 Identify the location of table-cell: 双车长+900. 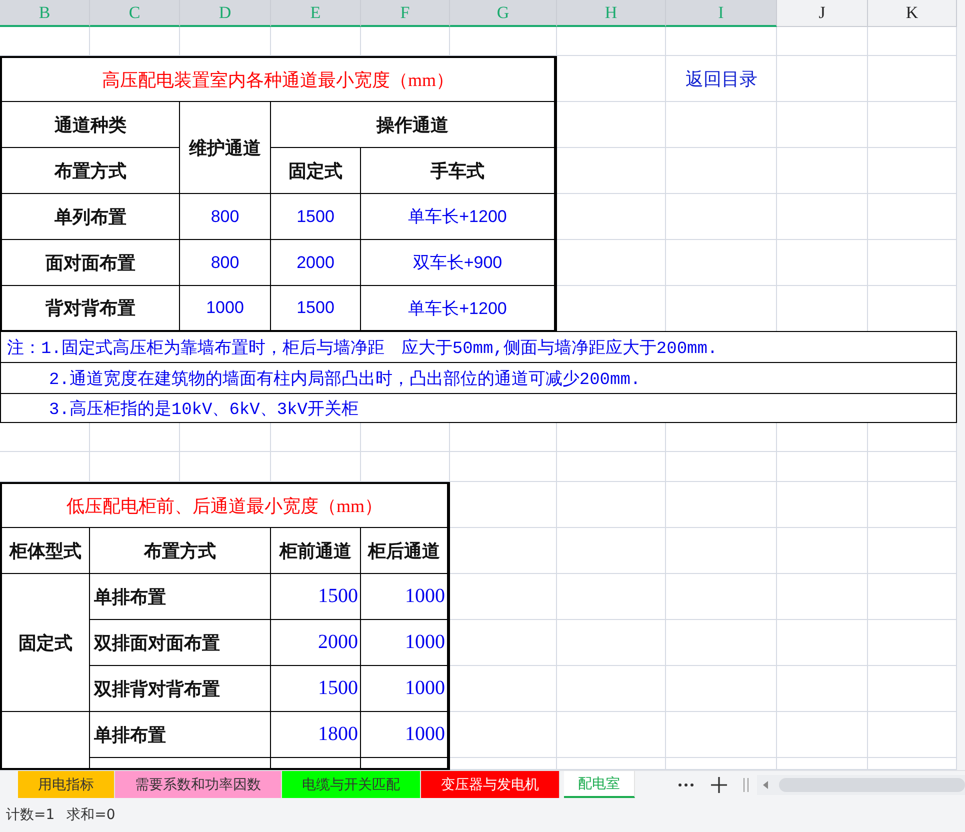
(458, 263).